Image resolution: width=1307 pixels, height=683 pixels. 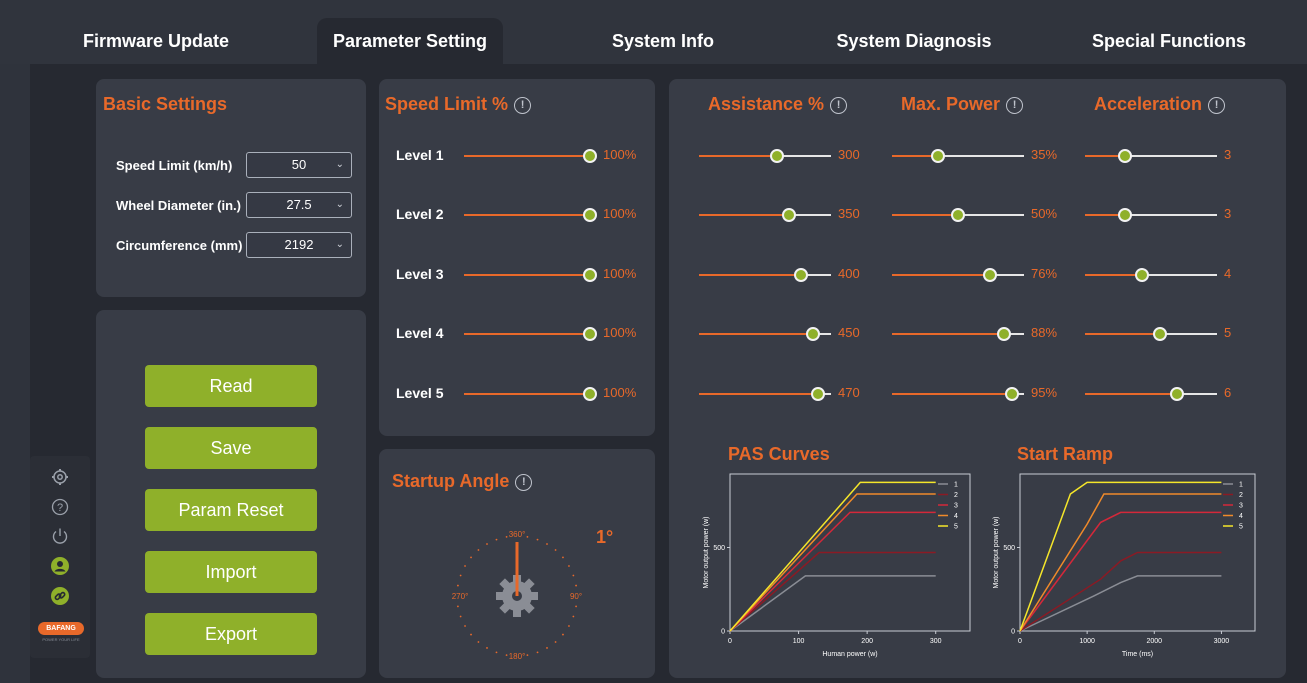 I want to click on assistance-title-text: Assistance %, so click(x=766, y=104).